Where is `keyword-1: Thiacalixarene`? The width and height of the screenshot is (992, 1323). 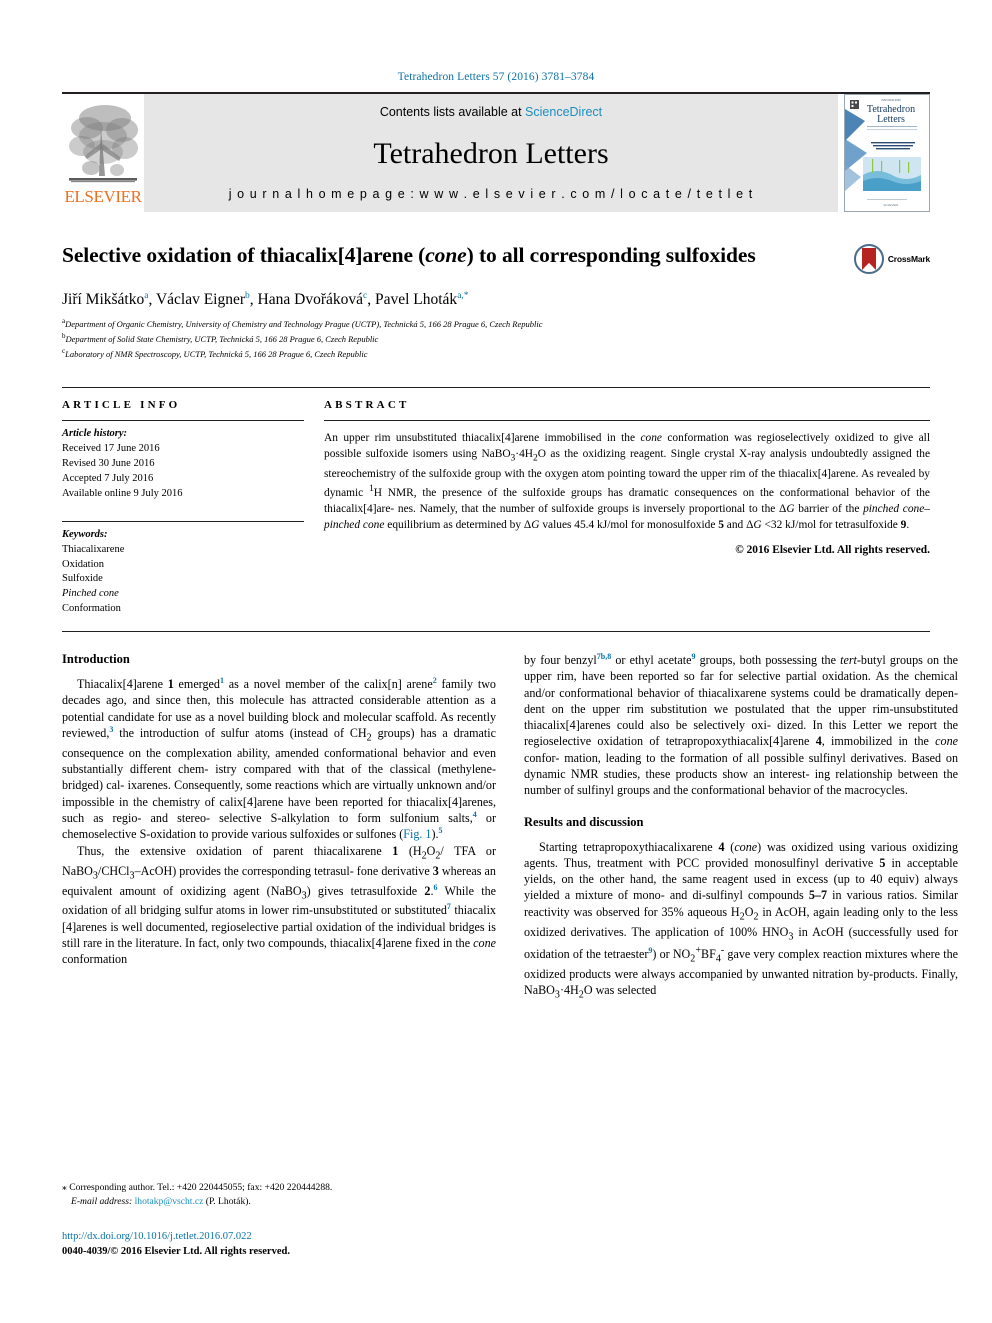
keyword-1: Thiacalixarene is located at coordinates (93, 549).